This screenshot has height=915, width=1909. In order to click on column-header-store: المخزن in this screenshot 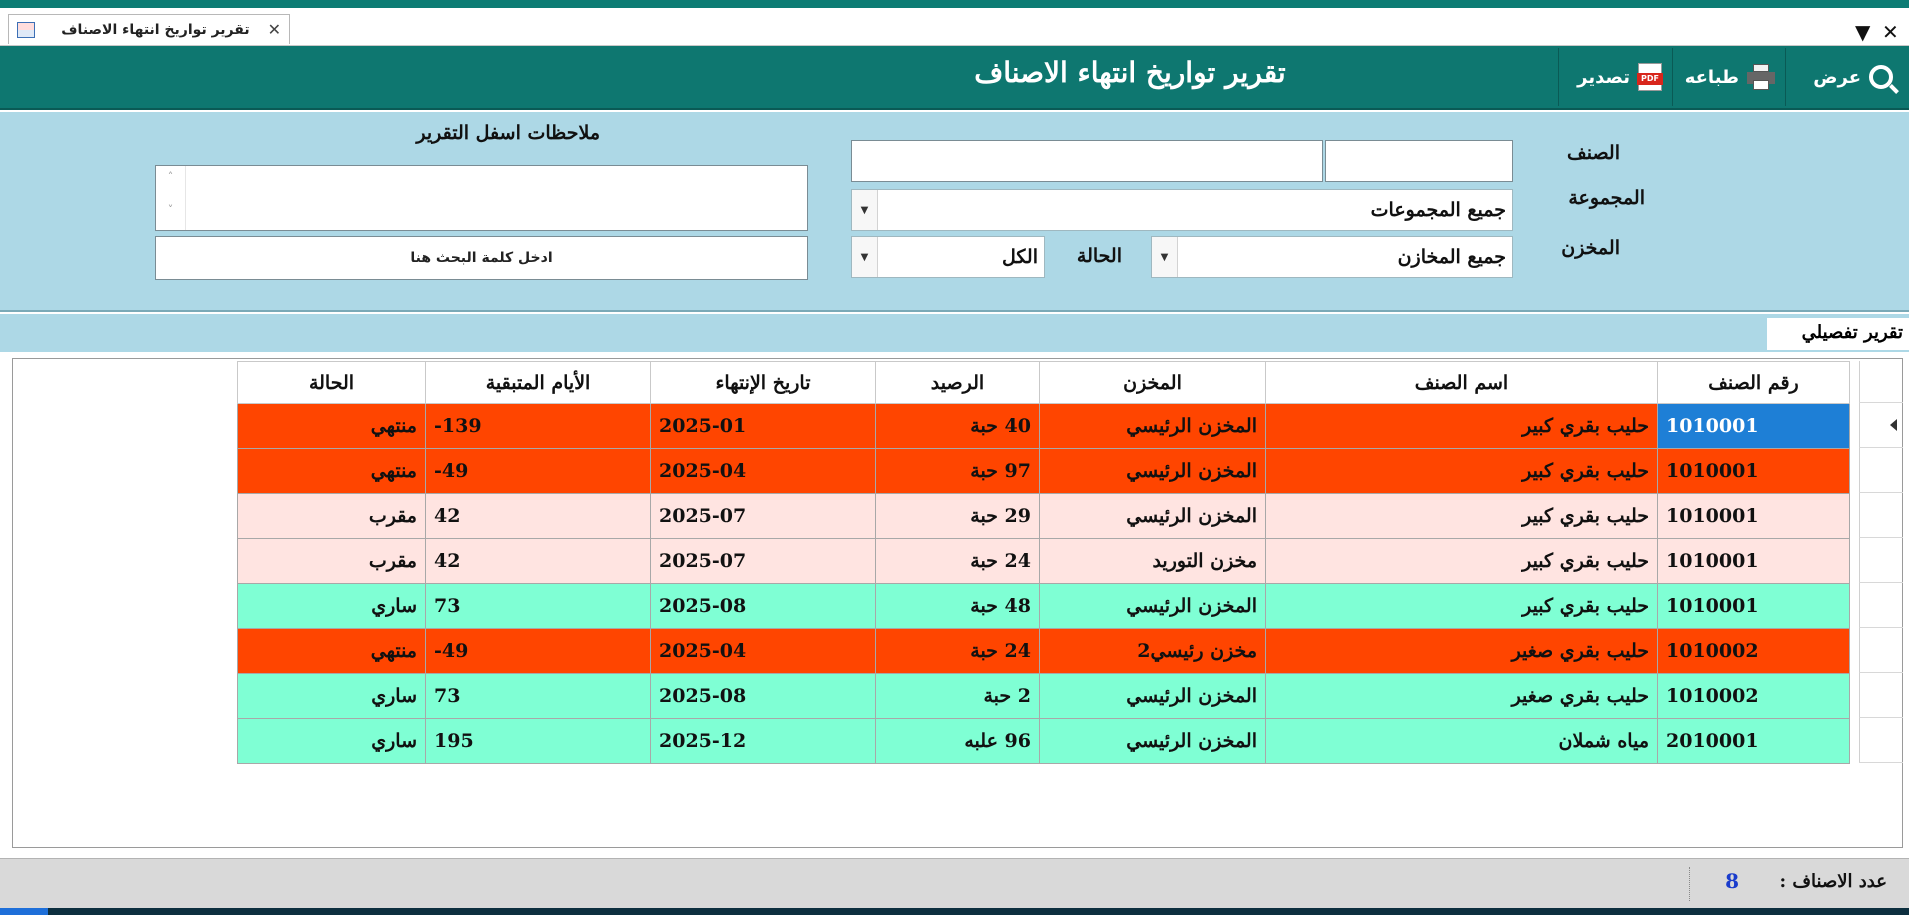, I will do `click(1152, 382)`.